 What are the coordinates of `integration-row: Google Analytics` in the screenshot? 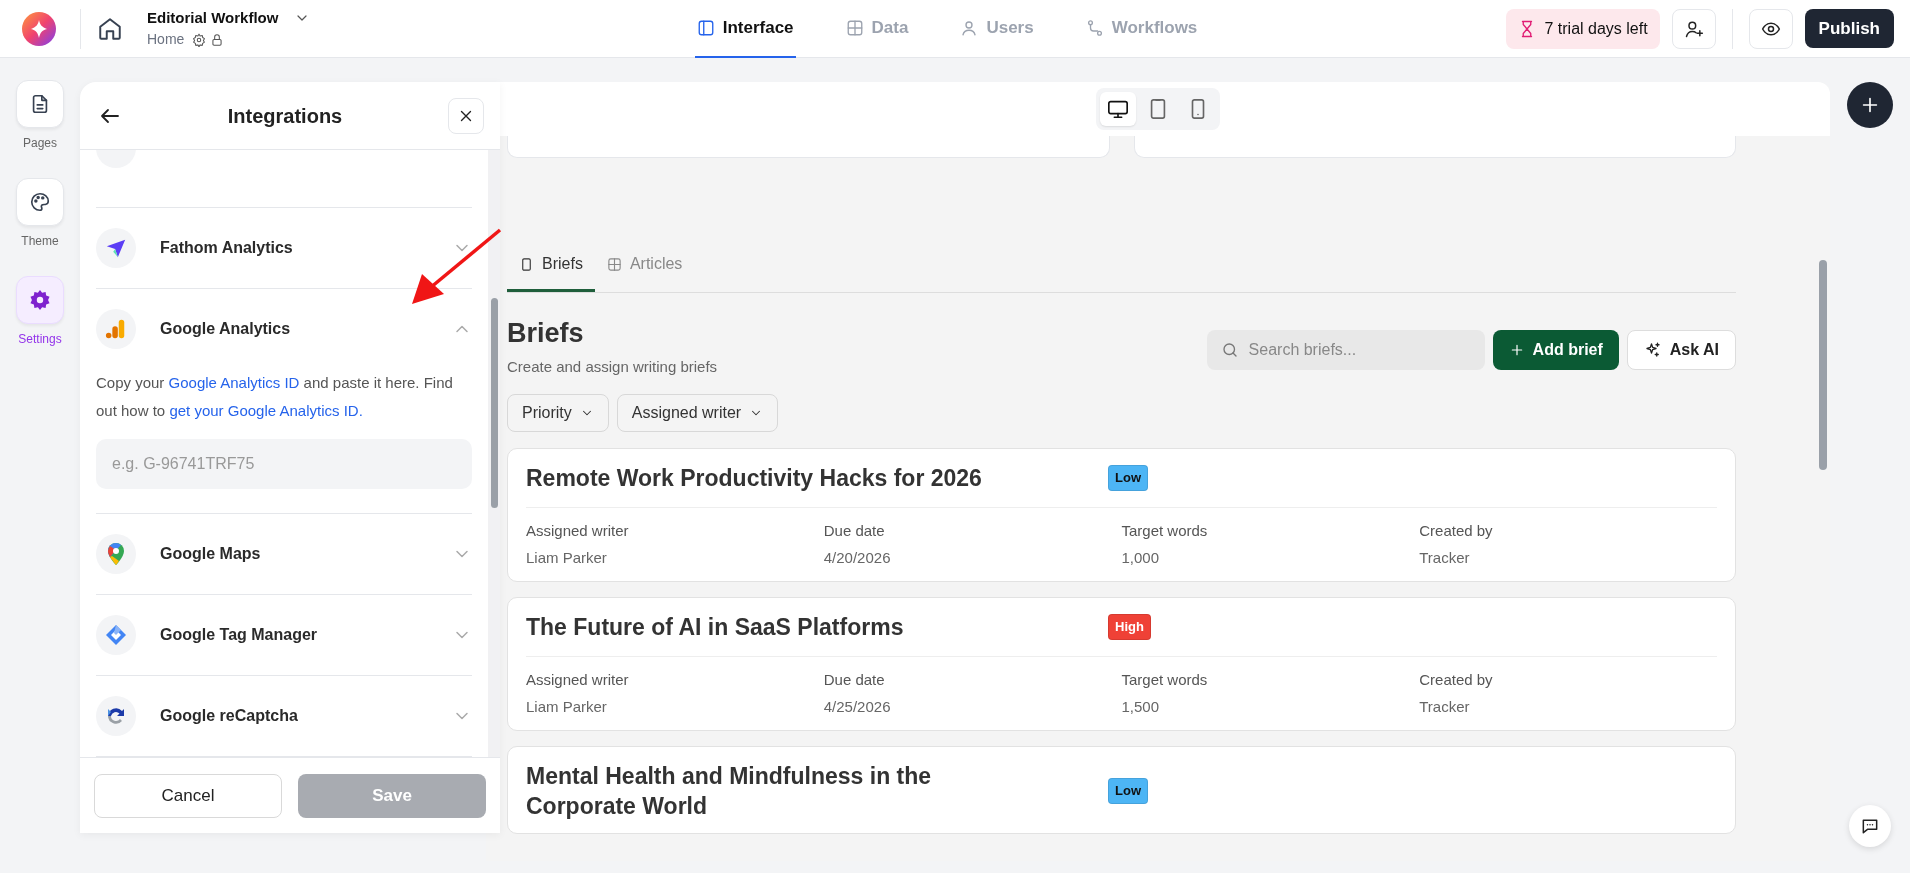 It's located at (284, 329).